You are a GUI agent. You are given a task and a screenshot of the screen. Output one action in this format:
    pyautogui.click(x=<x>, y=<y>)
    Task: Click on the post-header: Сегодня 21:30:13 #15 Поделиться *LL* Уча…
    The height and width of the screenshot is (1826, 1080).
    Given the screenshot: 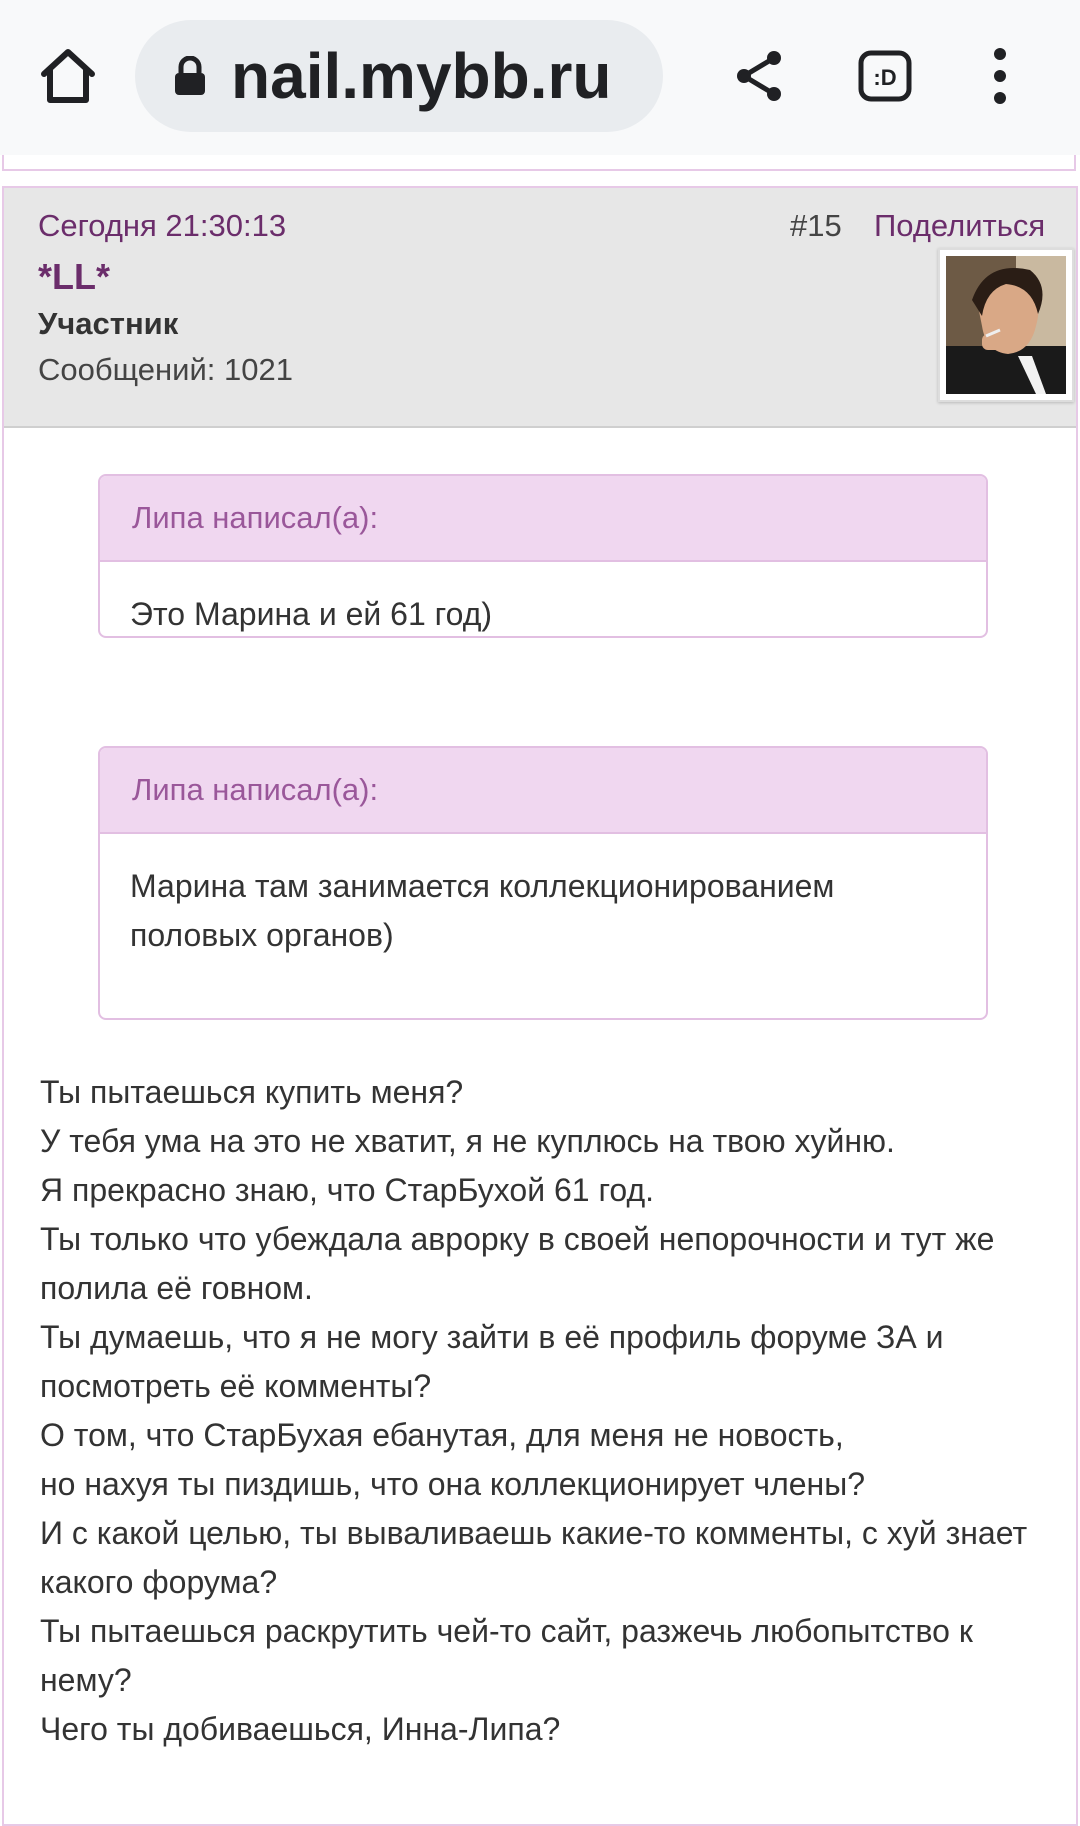 What is the action you would take?
    pyautogui.click(x=540, y=308)
    